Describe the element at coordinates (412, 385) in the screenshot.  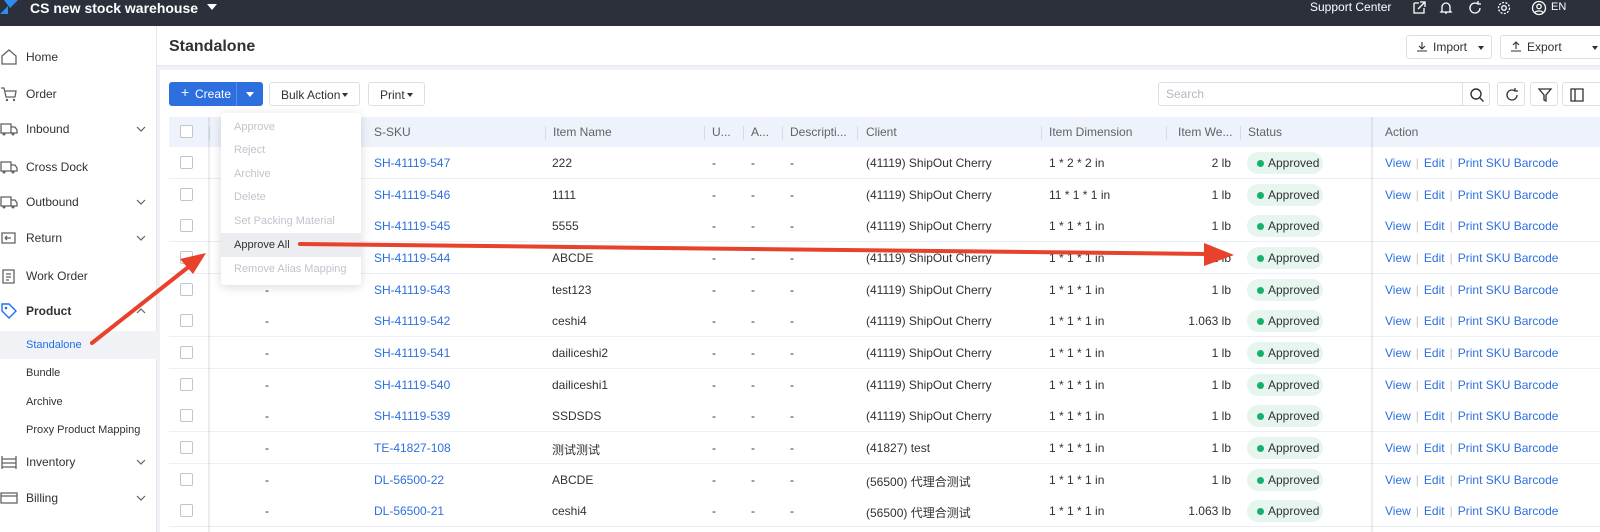
I see `s-sku-link: SH-41119-540` at that location.